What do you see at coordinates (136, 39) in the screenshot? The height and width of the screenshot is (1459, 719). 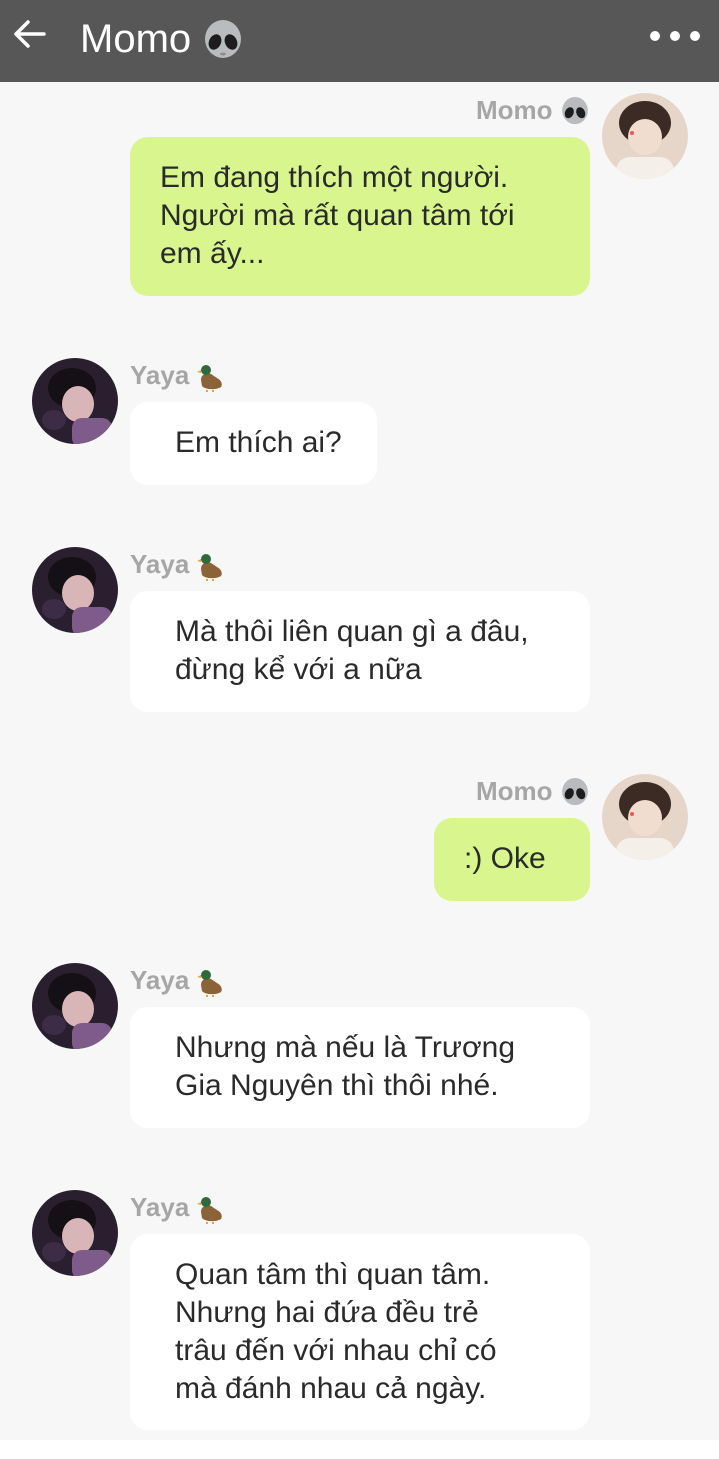 I see `chat-title-text: Momo` at bounding box center [136, 39].